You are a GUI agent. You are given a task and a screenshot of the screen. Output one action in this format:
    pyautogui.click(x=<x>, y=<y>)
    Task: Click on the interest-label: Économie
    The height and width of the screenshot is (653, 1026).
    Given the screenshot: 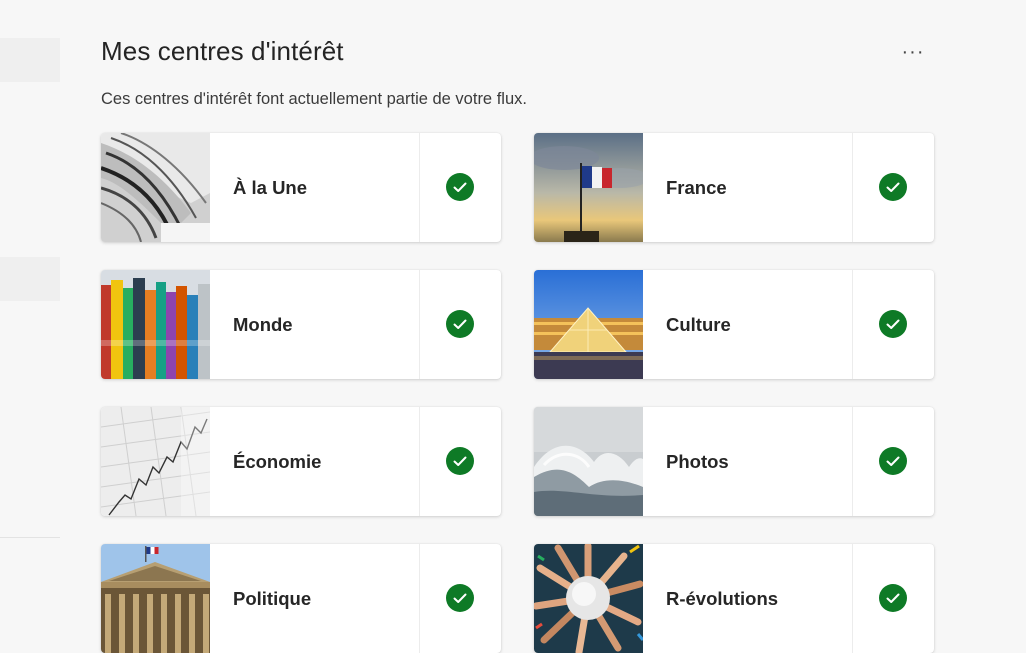 What is the action you would take?
    pyautogui.click(x=277, y=461)
    